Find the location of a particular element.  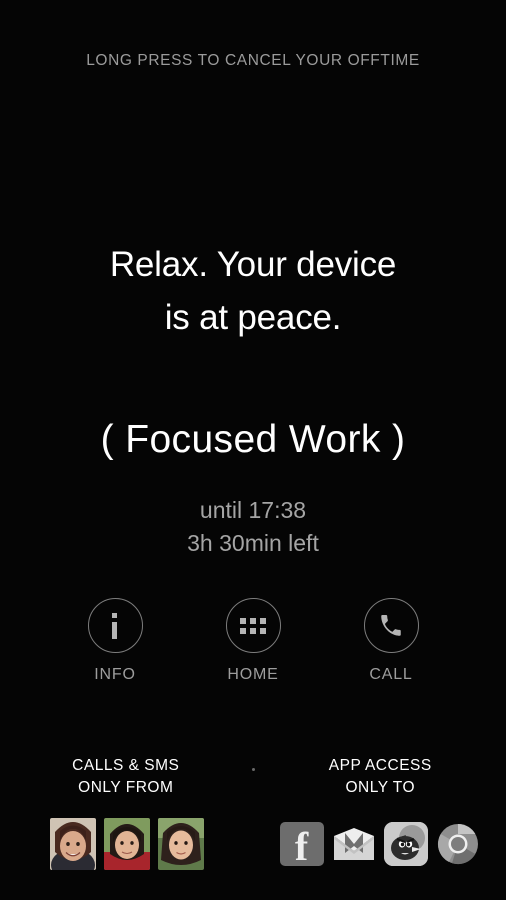

facebook-f-glyph: f is located at coordinates (301, 846).